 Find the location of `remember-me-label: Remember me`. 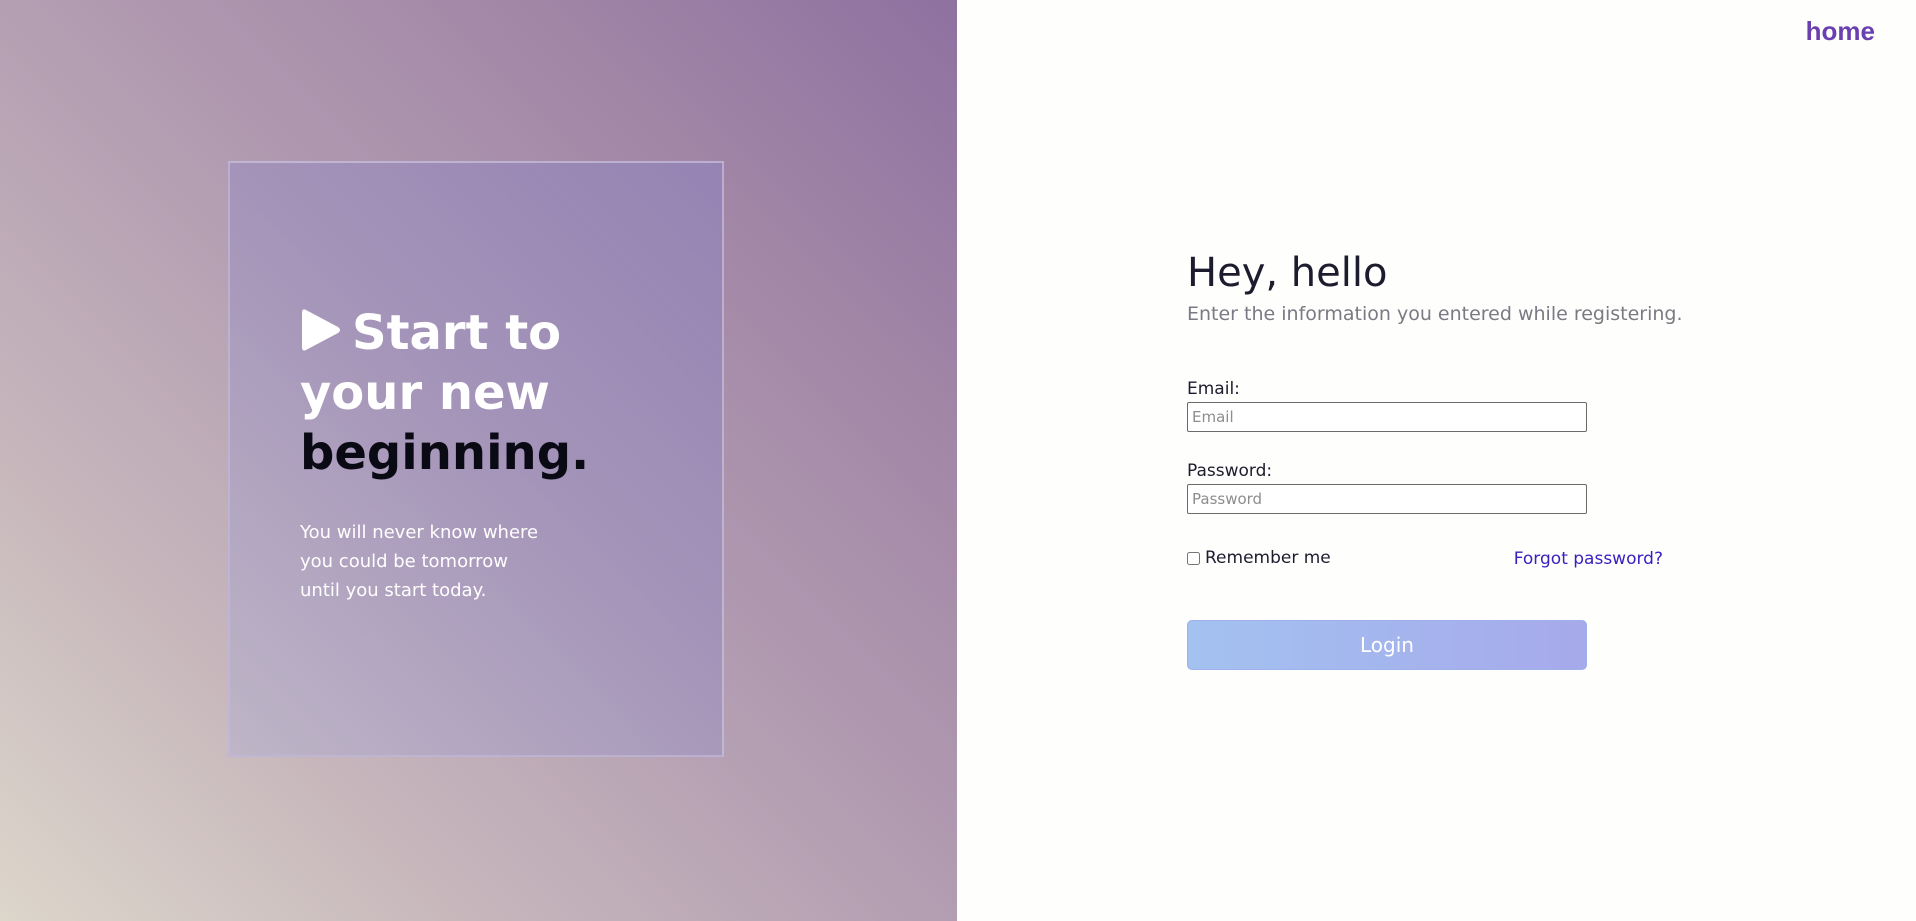

remember-me-label: Remember me is located at coordinates (1268, 558).